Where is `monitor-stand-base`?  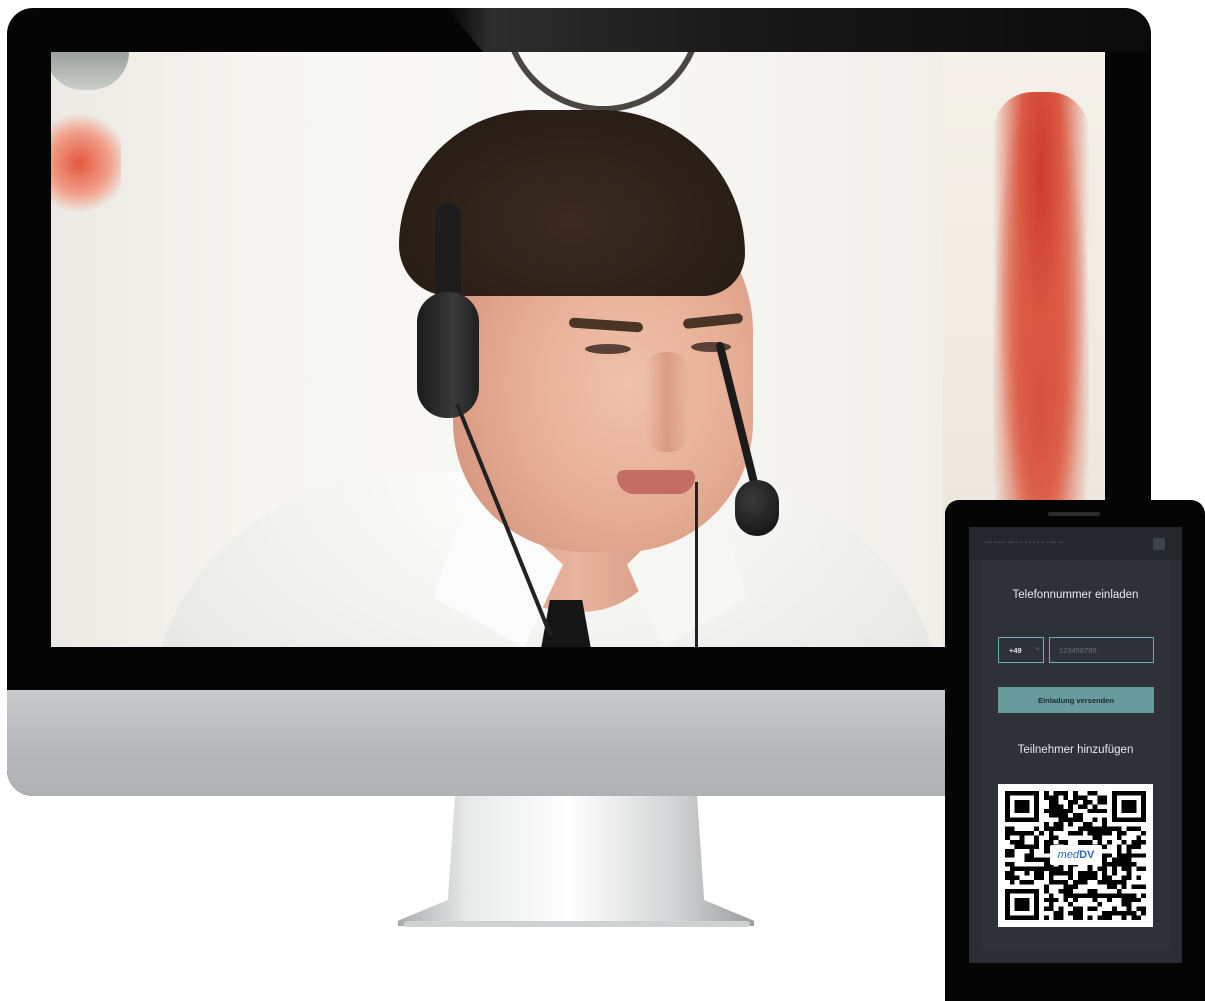 monitor-stand-base is located at coordinates (577, 924).